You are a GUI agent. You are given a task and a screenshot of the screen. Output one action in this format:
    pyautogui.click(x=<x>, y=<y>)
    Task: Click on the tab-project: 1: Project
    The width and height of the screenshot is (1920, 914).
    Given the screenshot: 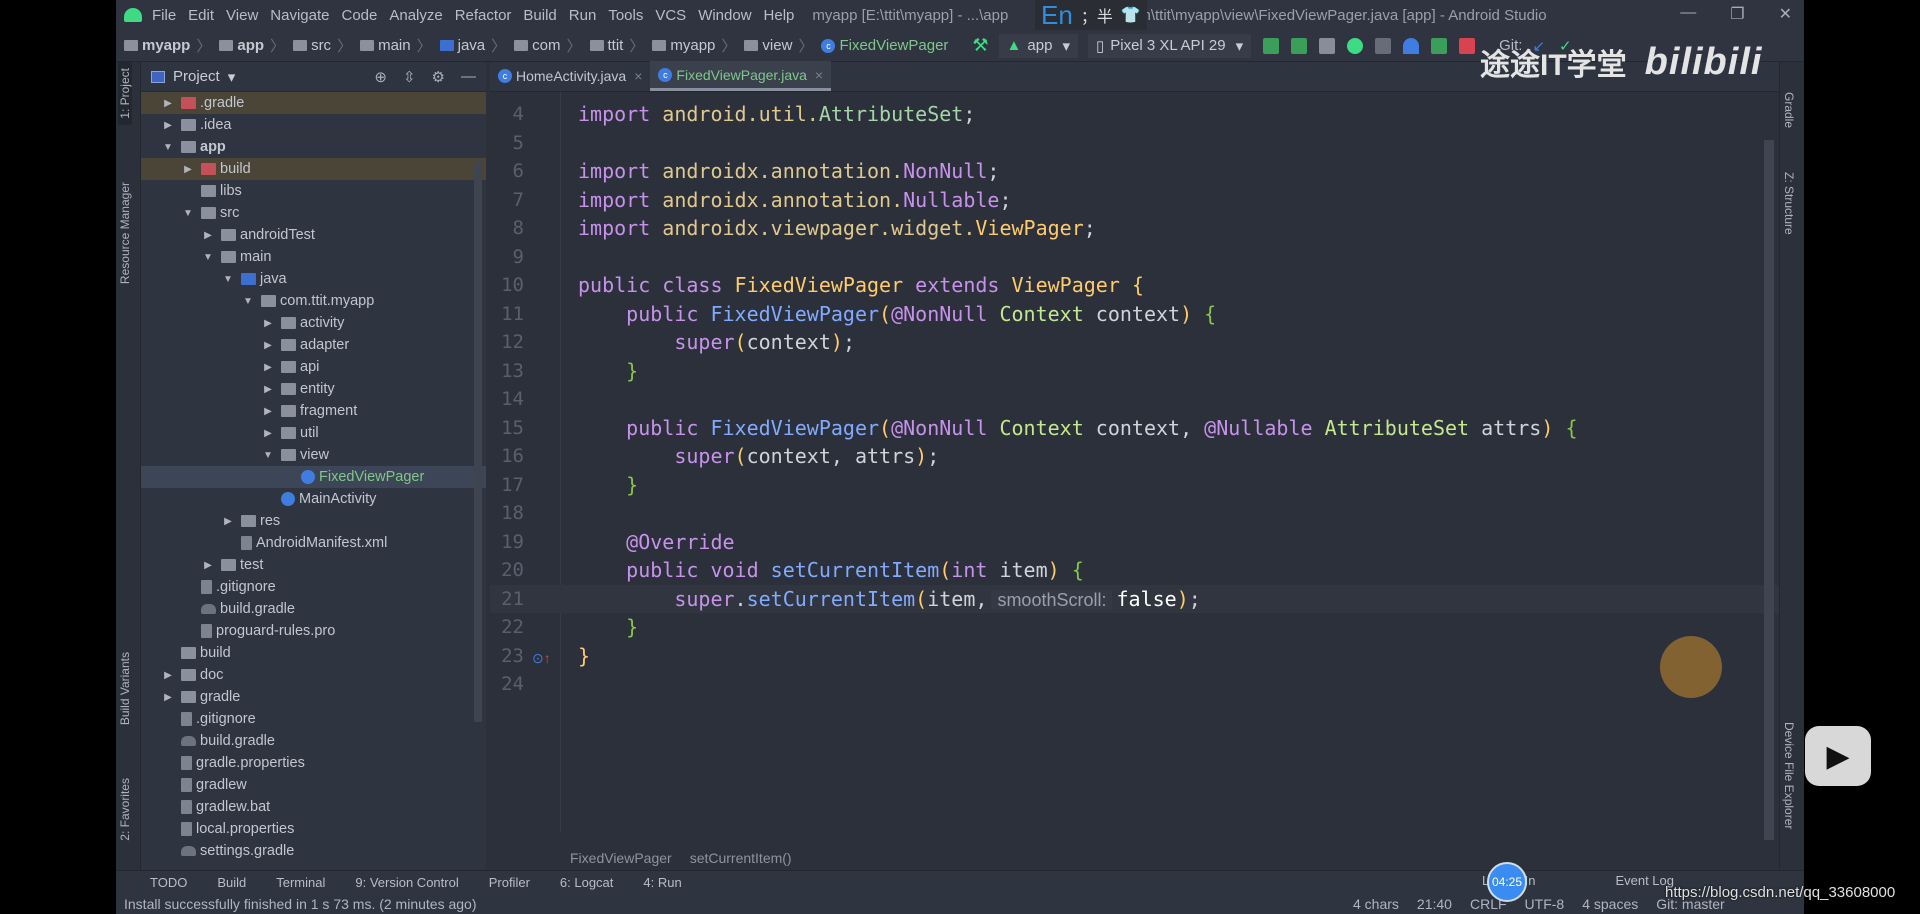 What is the action you would take?
    pyautogui.click(x=125, y=93)
    